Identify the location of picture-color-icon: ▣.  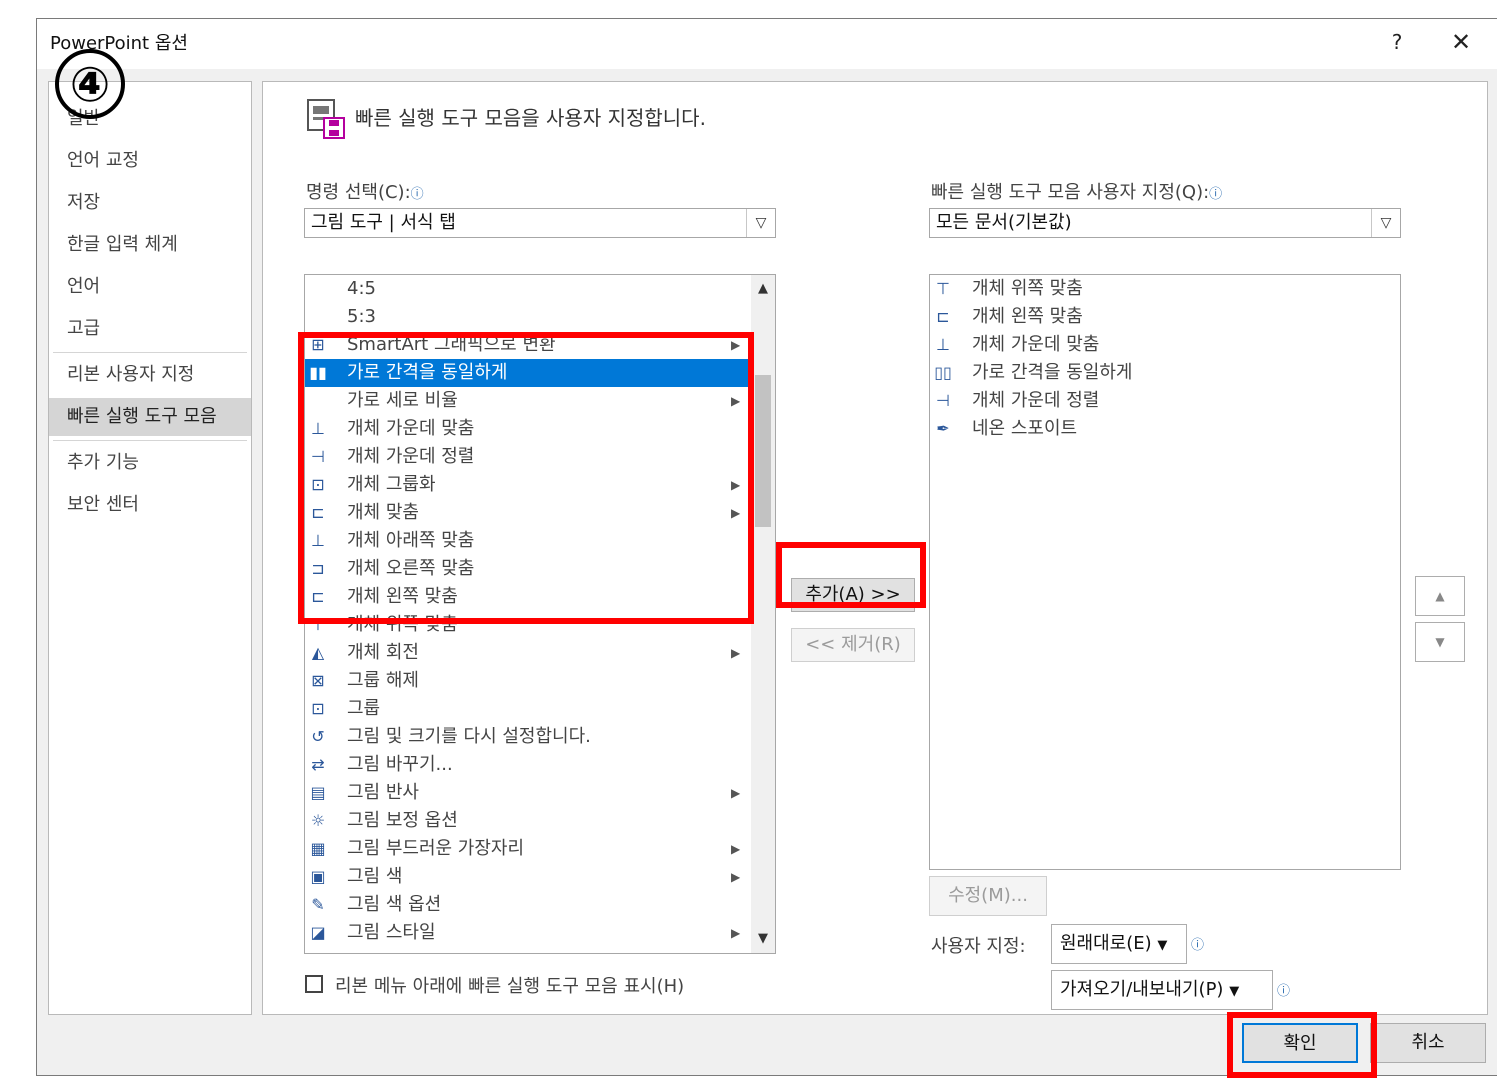
(318, 876).